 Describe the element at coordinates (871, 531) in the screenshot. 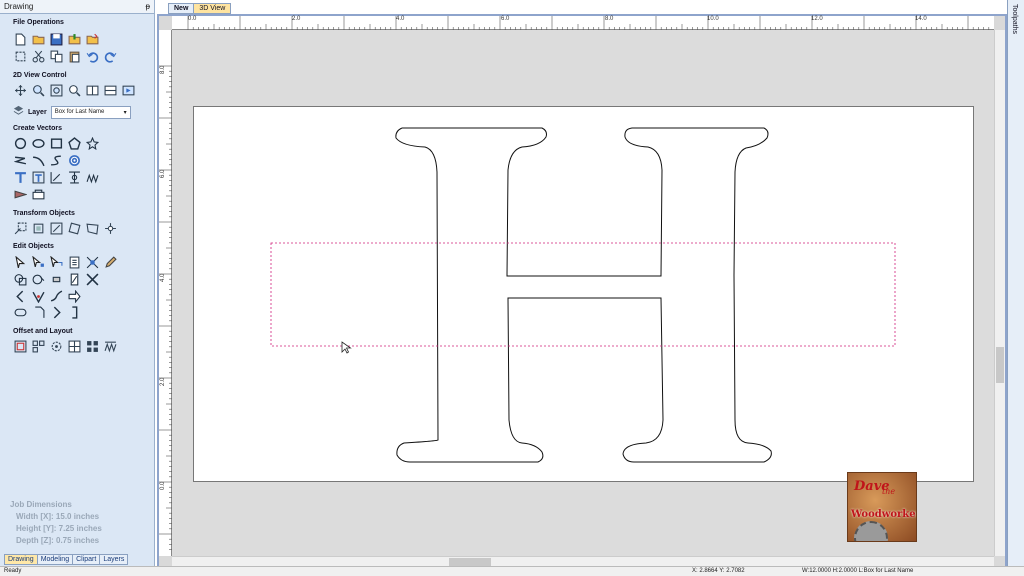

I see `saw-blade-icon` at that location.